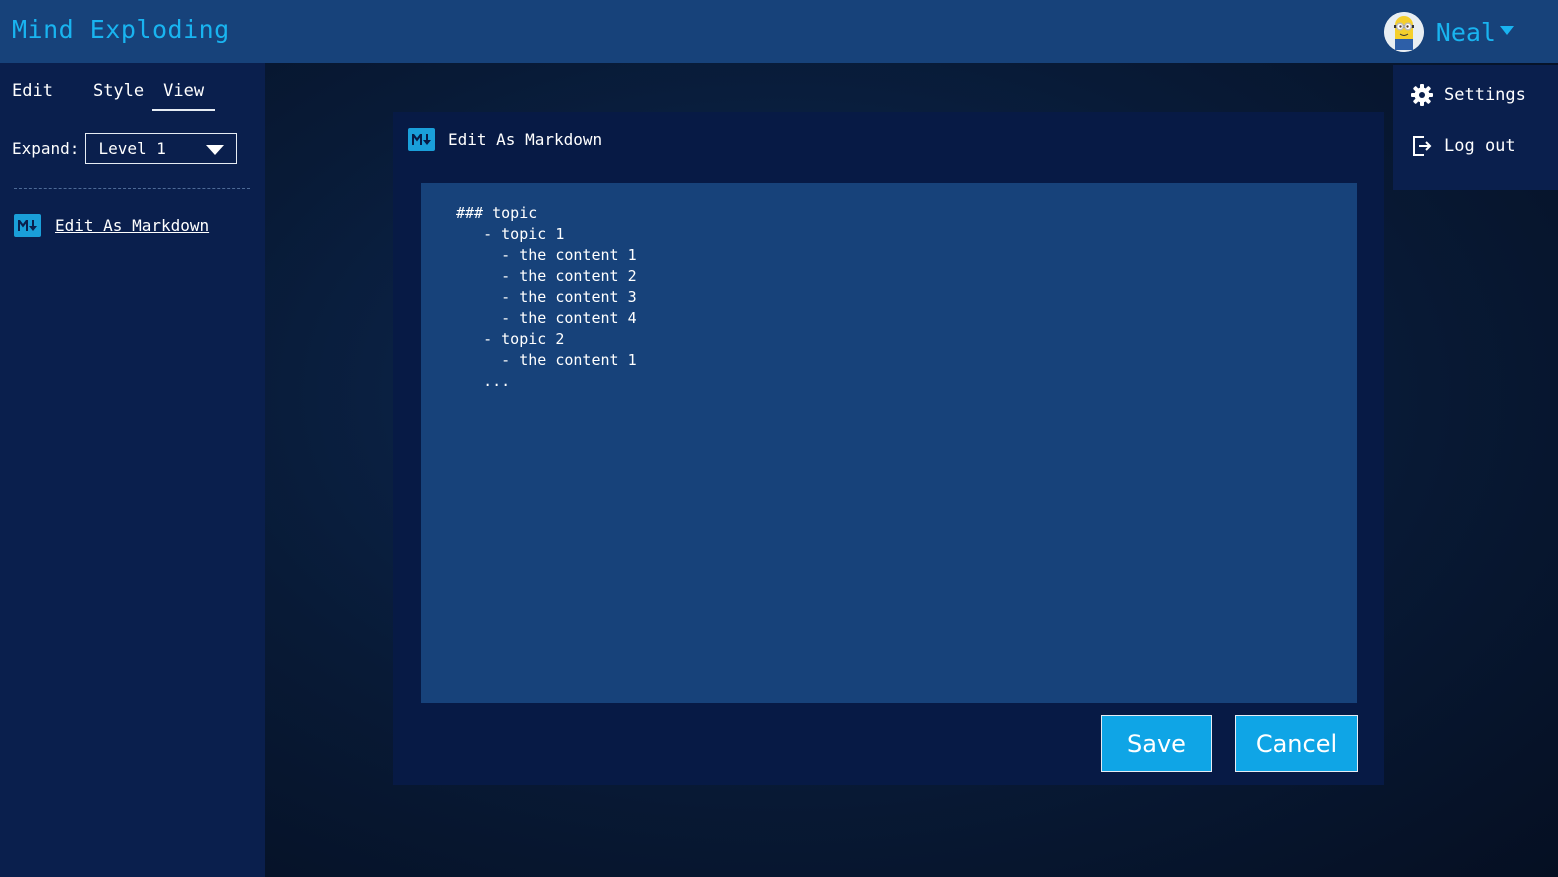  I want to click on expand-level-select: Level 1, so click(161, 148).